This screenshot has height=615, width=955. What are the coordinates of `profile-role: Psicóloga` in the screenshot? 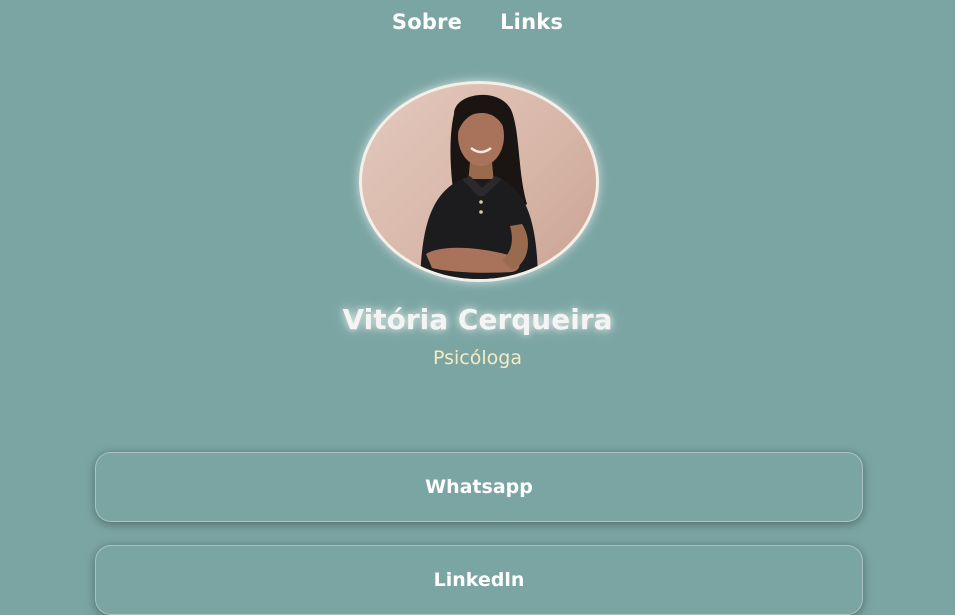 It's located at (477, 358).